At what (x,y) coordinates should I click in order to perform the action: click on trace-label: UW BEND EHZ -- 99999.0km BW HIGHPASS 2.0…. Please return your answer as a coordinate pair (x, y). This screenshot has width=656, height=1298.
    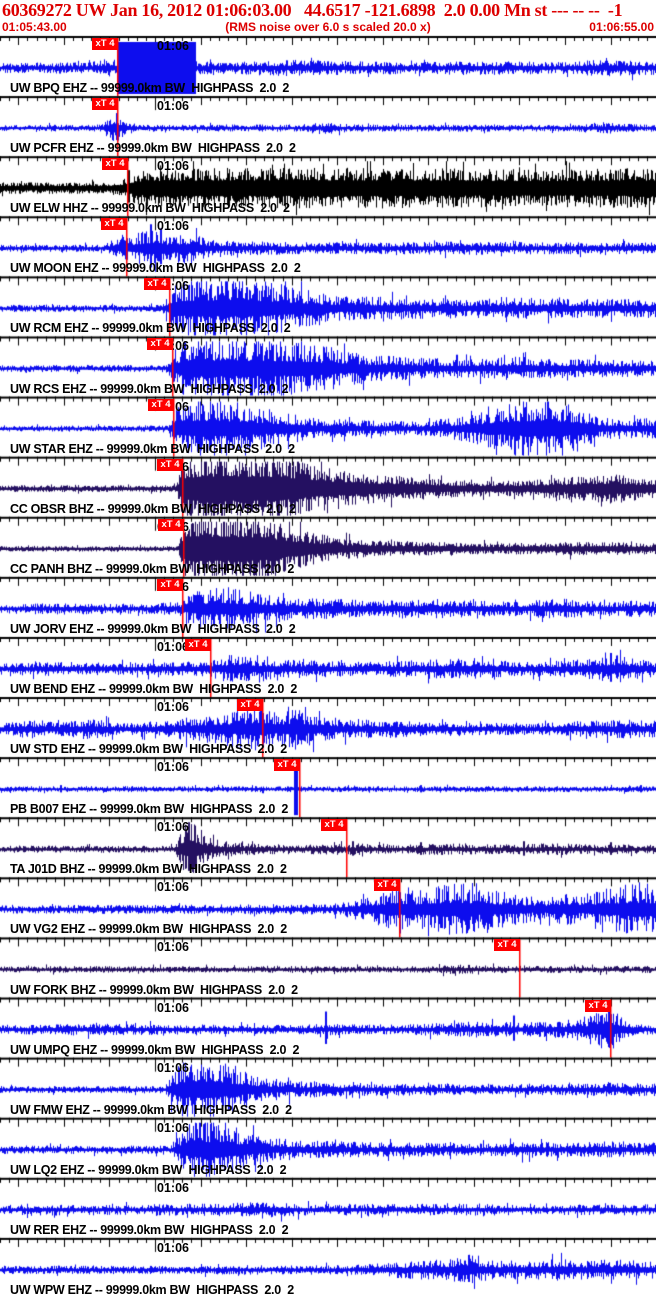
    Looking at the image, I should click on (154, 689).